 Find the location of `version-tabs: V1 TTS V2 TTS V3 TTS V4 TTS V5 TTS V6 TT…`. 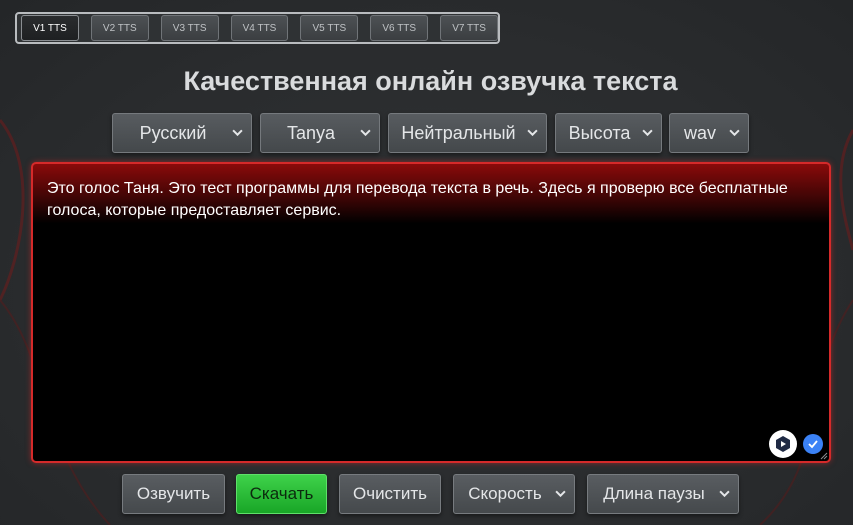

version-tabs: V1 TTS V2 TTS V3 TTS V4 TTS V5 TTS V6 TT… is located at coordinates (257, 28).